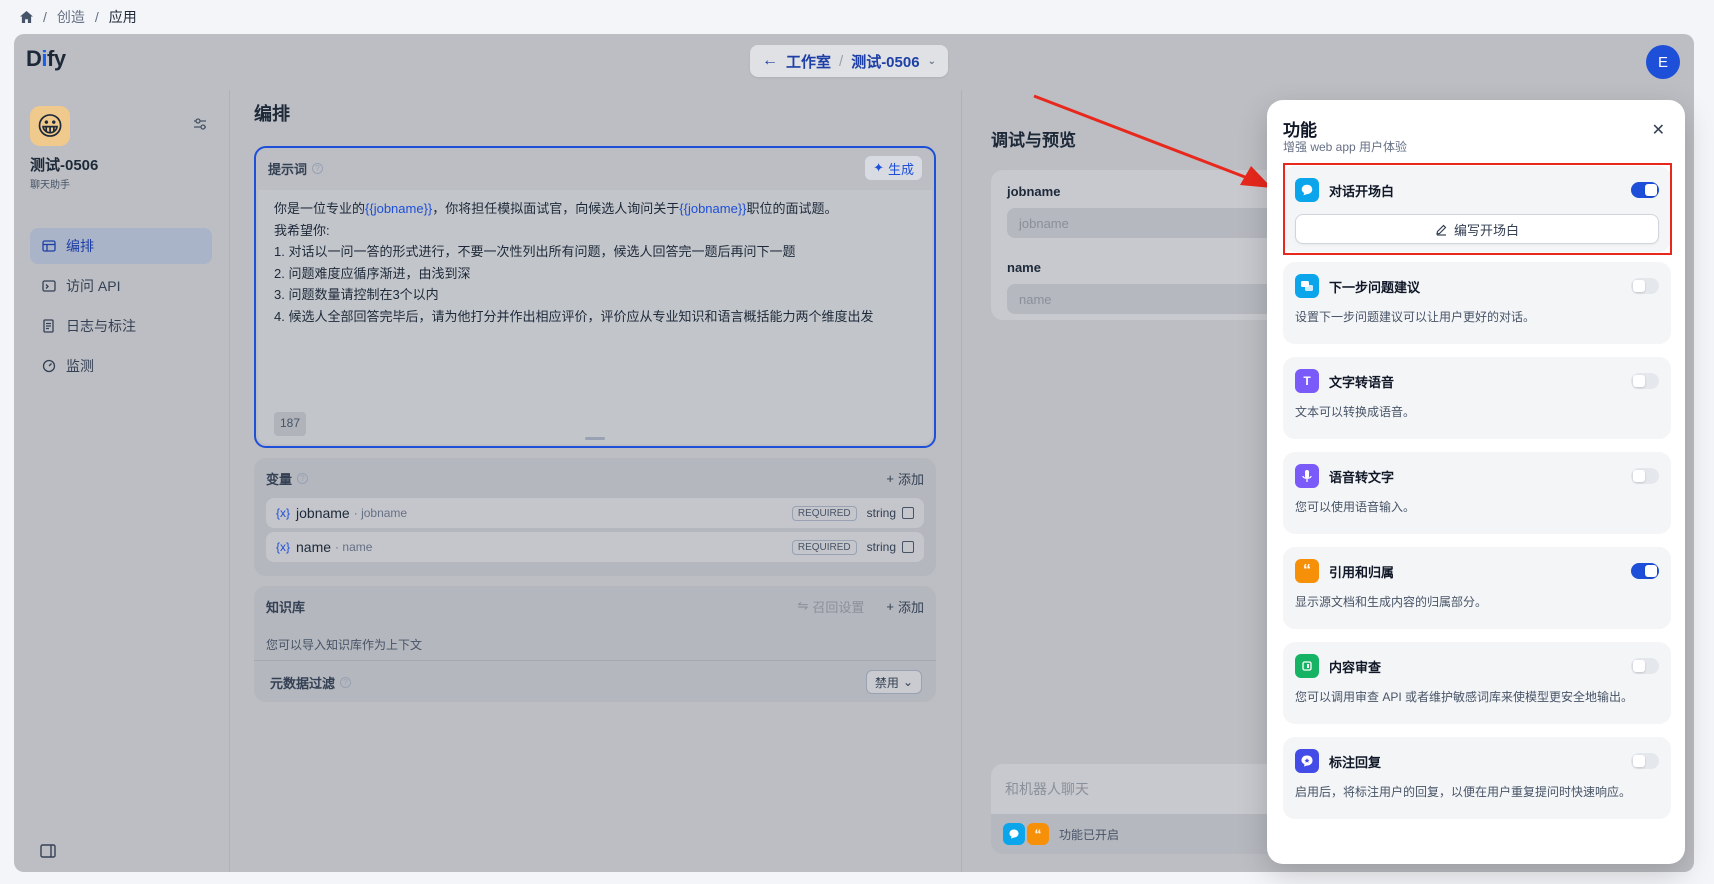  Describe the element at coordinates (1307, 476) in the screenshot. I see `microphone-icon` at that location.